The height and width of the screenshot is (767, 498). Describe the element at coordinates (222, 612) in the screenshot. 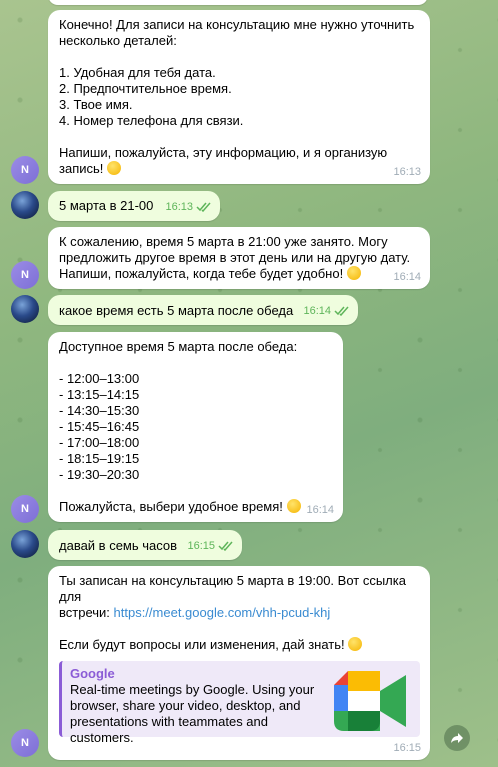

I see `meeting-link: https://meet.google.com/vhh-pcud-khj` at that location.